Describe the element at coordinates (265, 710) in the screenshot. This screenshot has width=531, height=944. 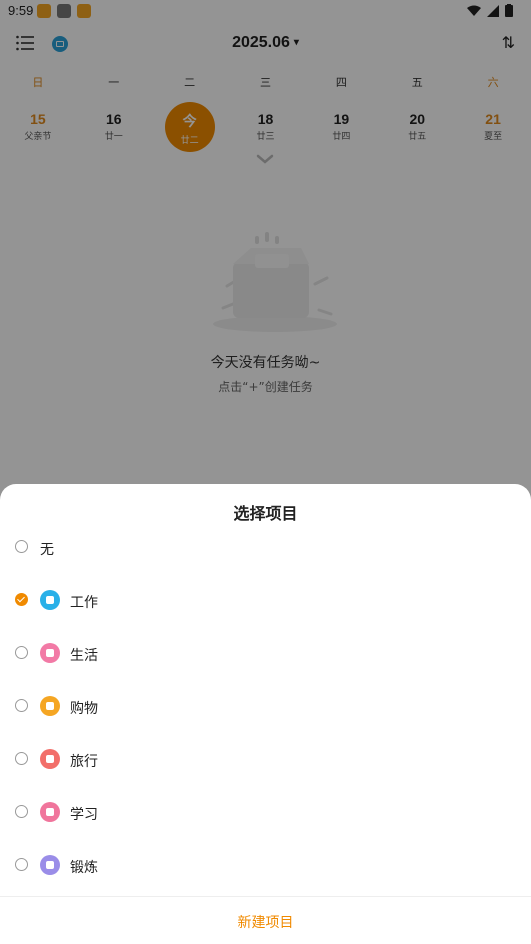
I see `project-option-shopping: 购物` at that location.